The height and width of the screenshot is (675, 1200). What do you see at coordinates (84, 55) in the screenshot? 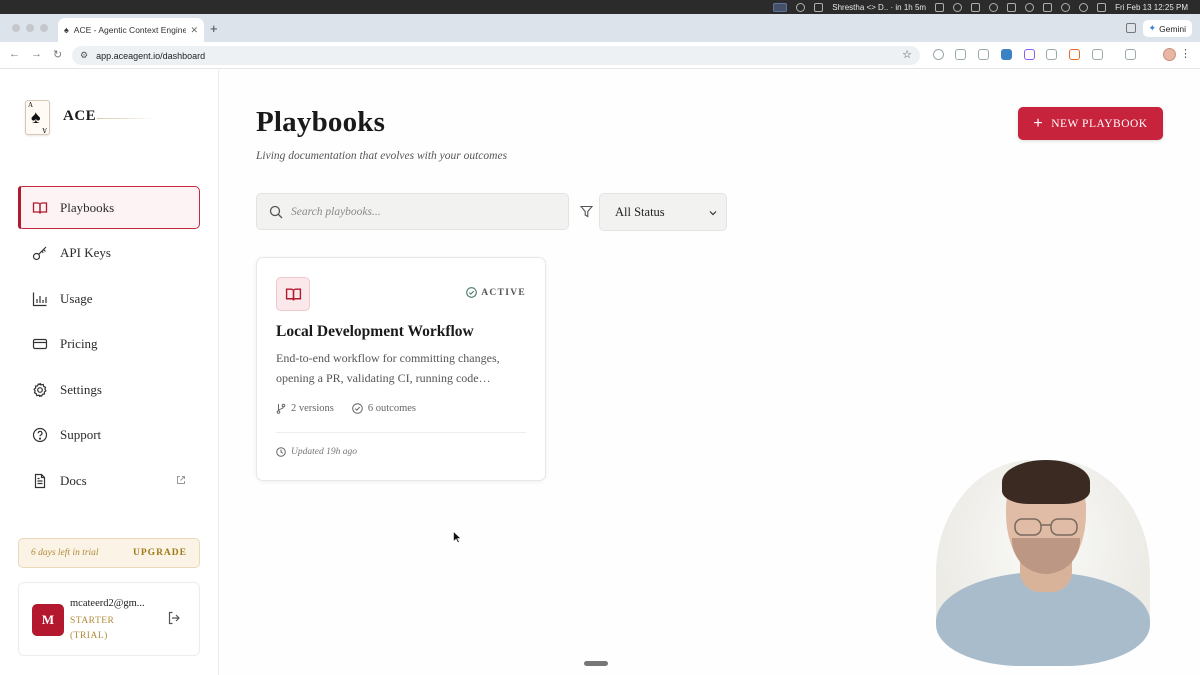
I see `site-info-icon: ⚙` at bounding box center [84, 55].